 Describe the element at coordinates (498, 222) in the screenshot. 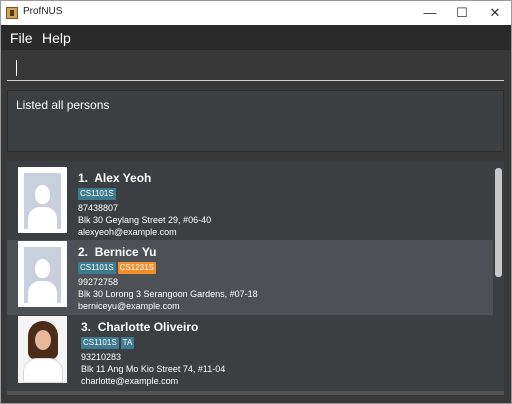

I see `vertical-scrollbar` at that location.